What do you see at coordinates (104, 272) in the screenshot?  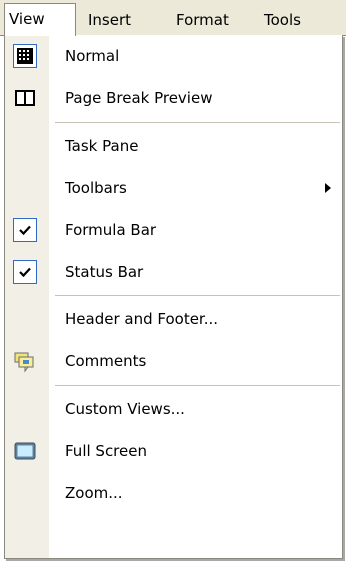 I see `menu-item-status-bar-label: Status Bar` at bounding box center [104, 272].